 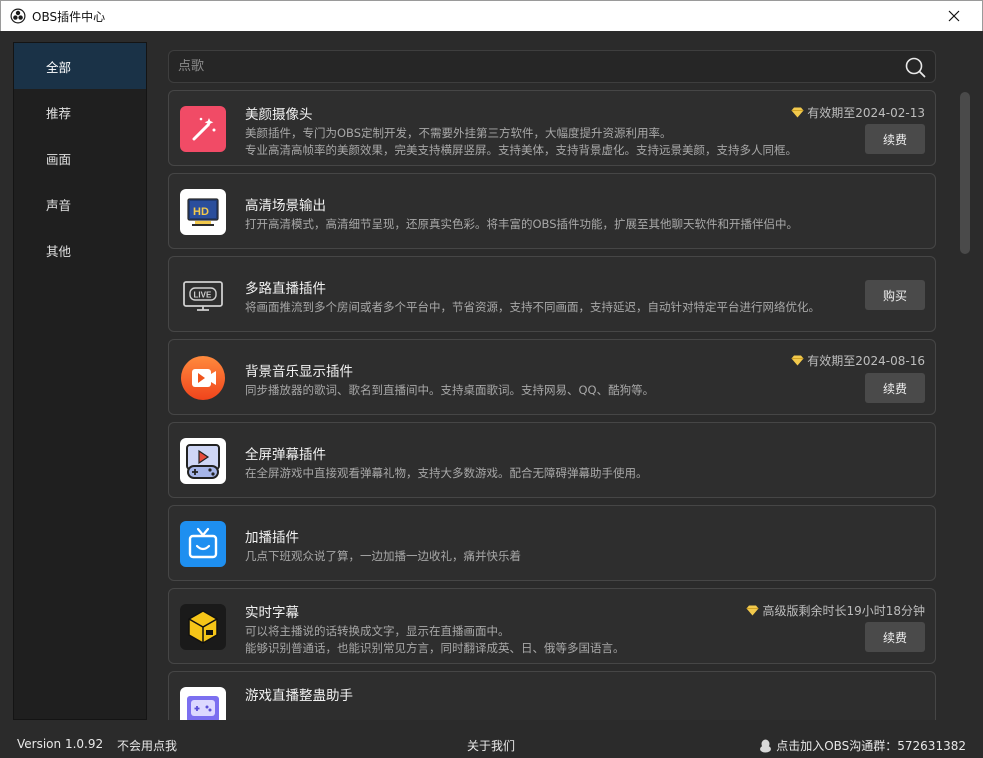 I want to click on hd-monitor-icon: HD, so click(x=203, y=212).